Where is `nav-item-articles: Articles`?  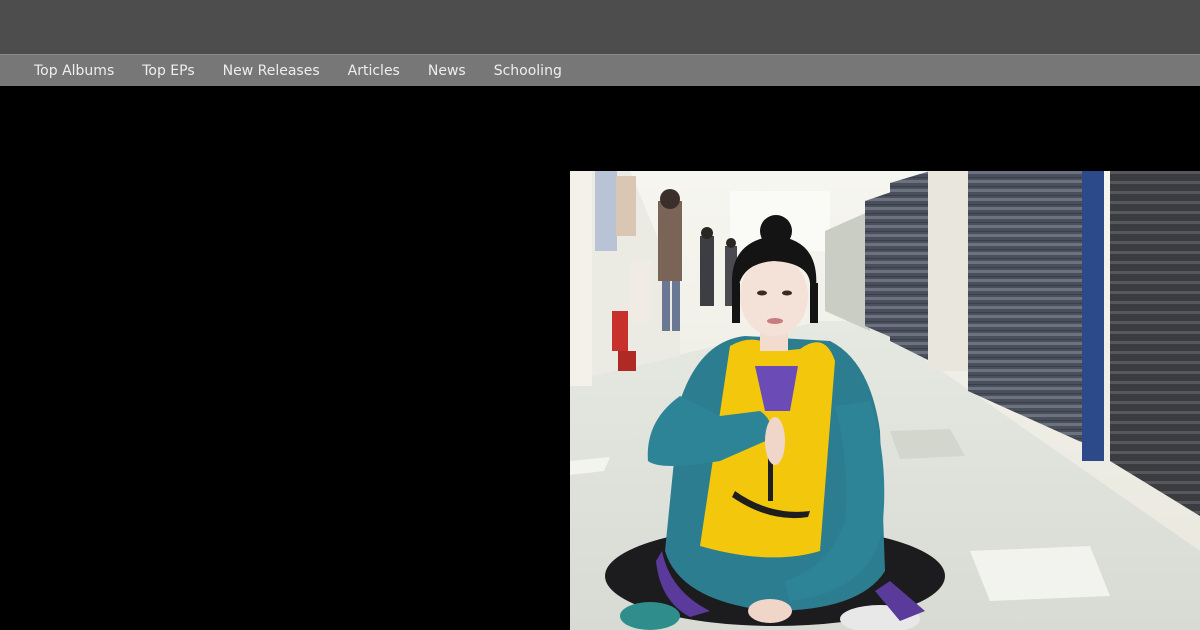
nav-item-articles: Articles is located at coordinates (374, 71).